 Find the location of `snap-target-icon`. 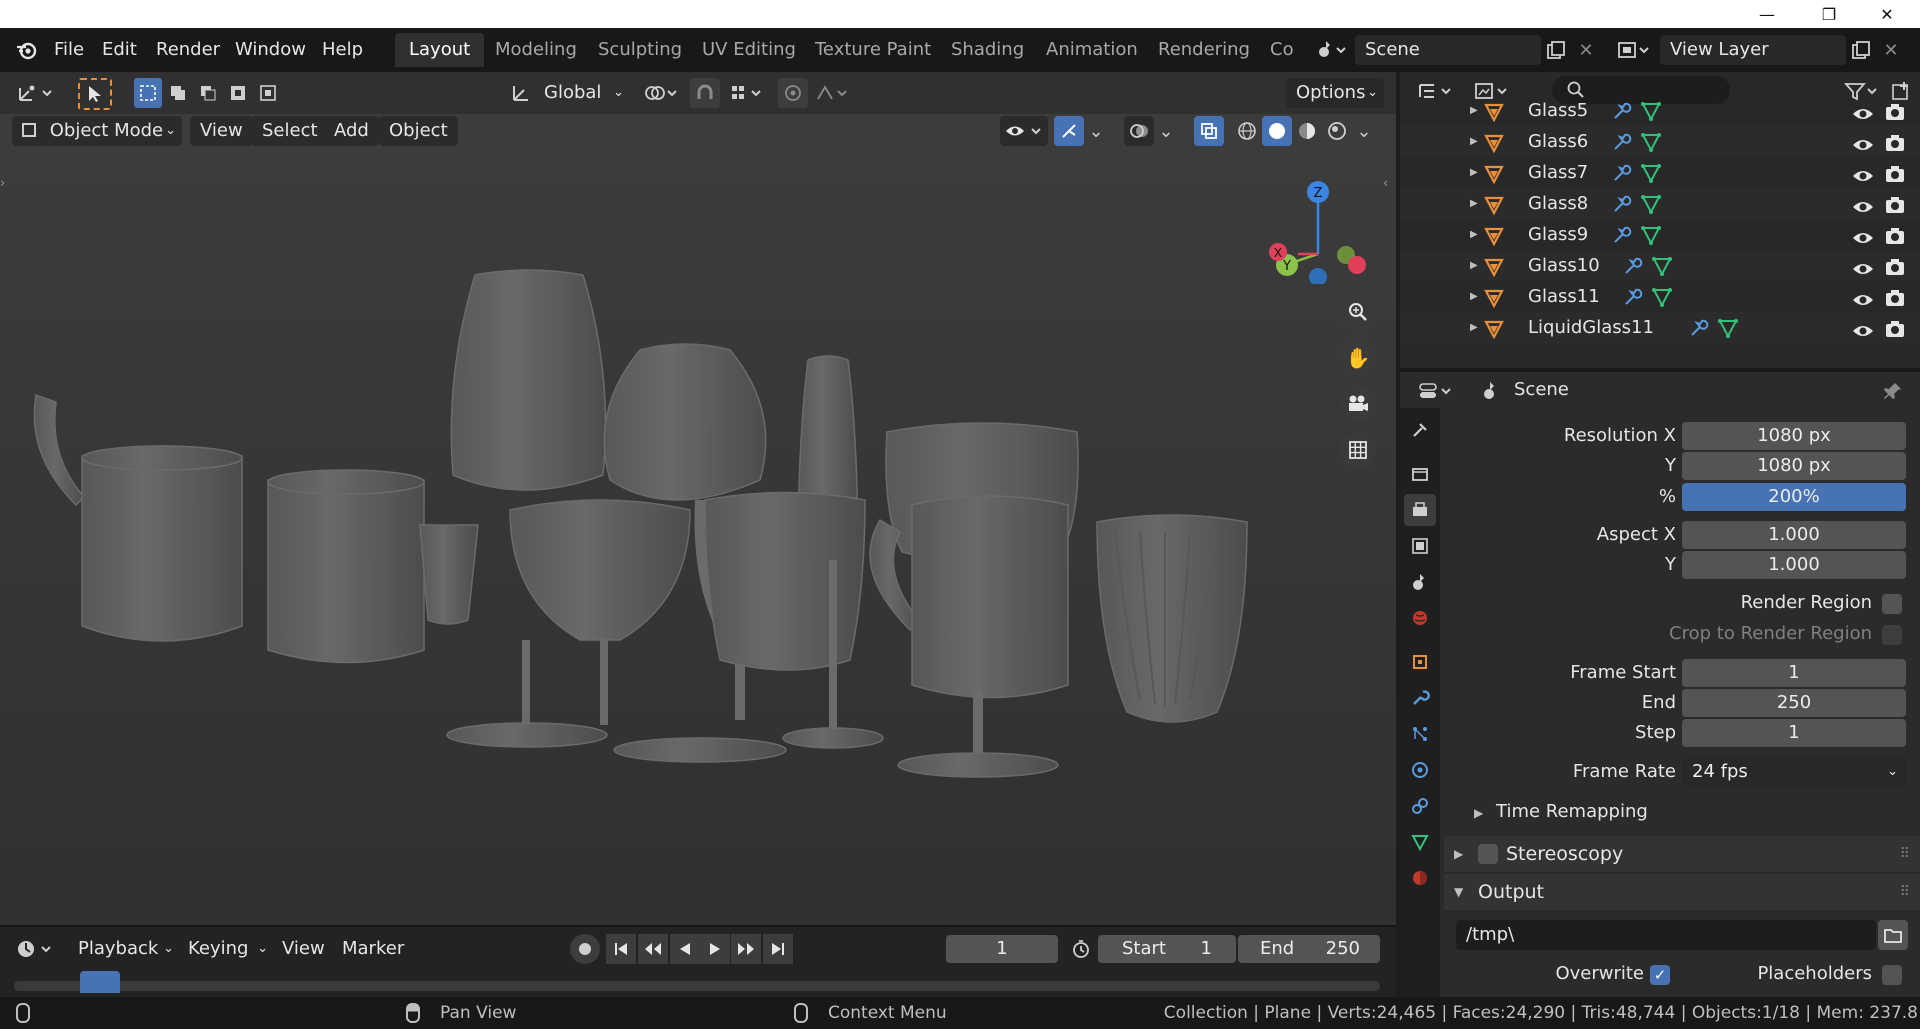

snap-target-icon is located at coordinates (748, 93).